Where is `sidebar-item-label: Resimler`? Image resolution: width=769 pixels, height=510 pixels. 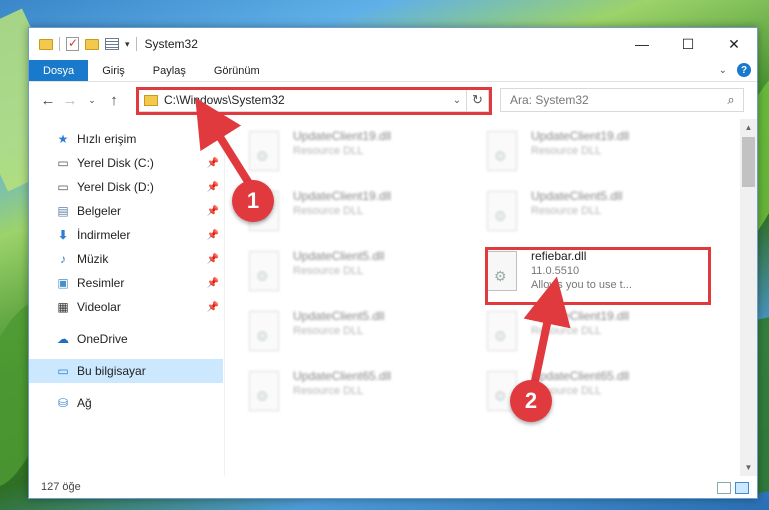
sidebar-item-label: Resimler is located at coordinates (101, 283).